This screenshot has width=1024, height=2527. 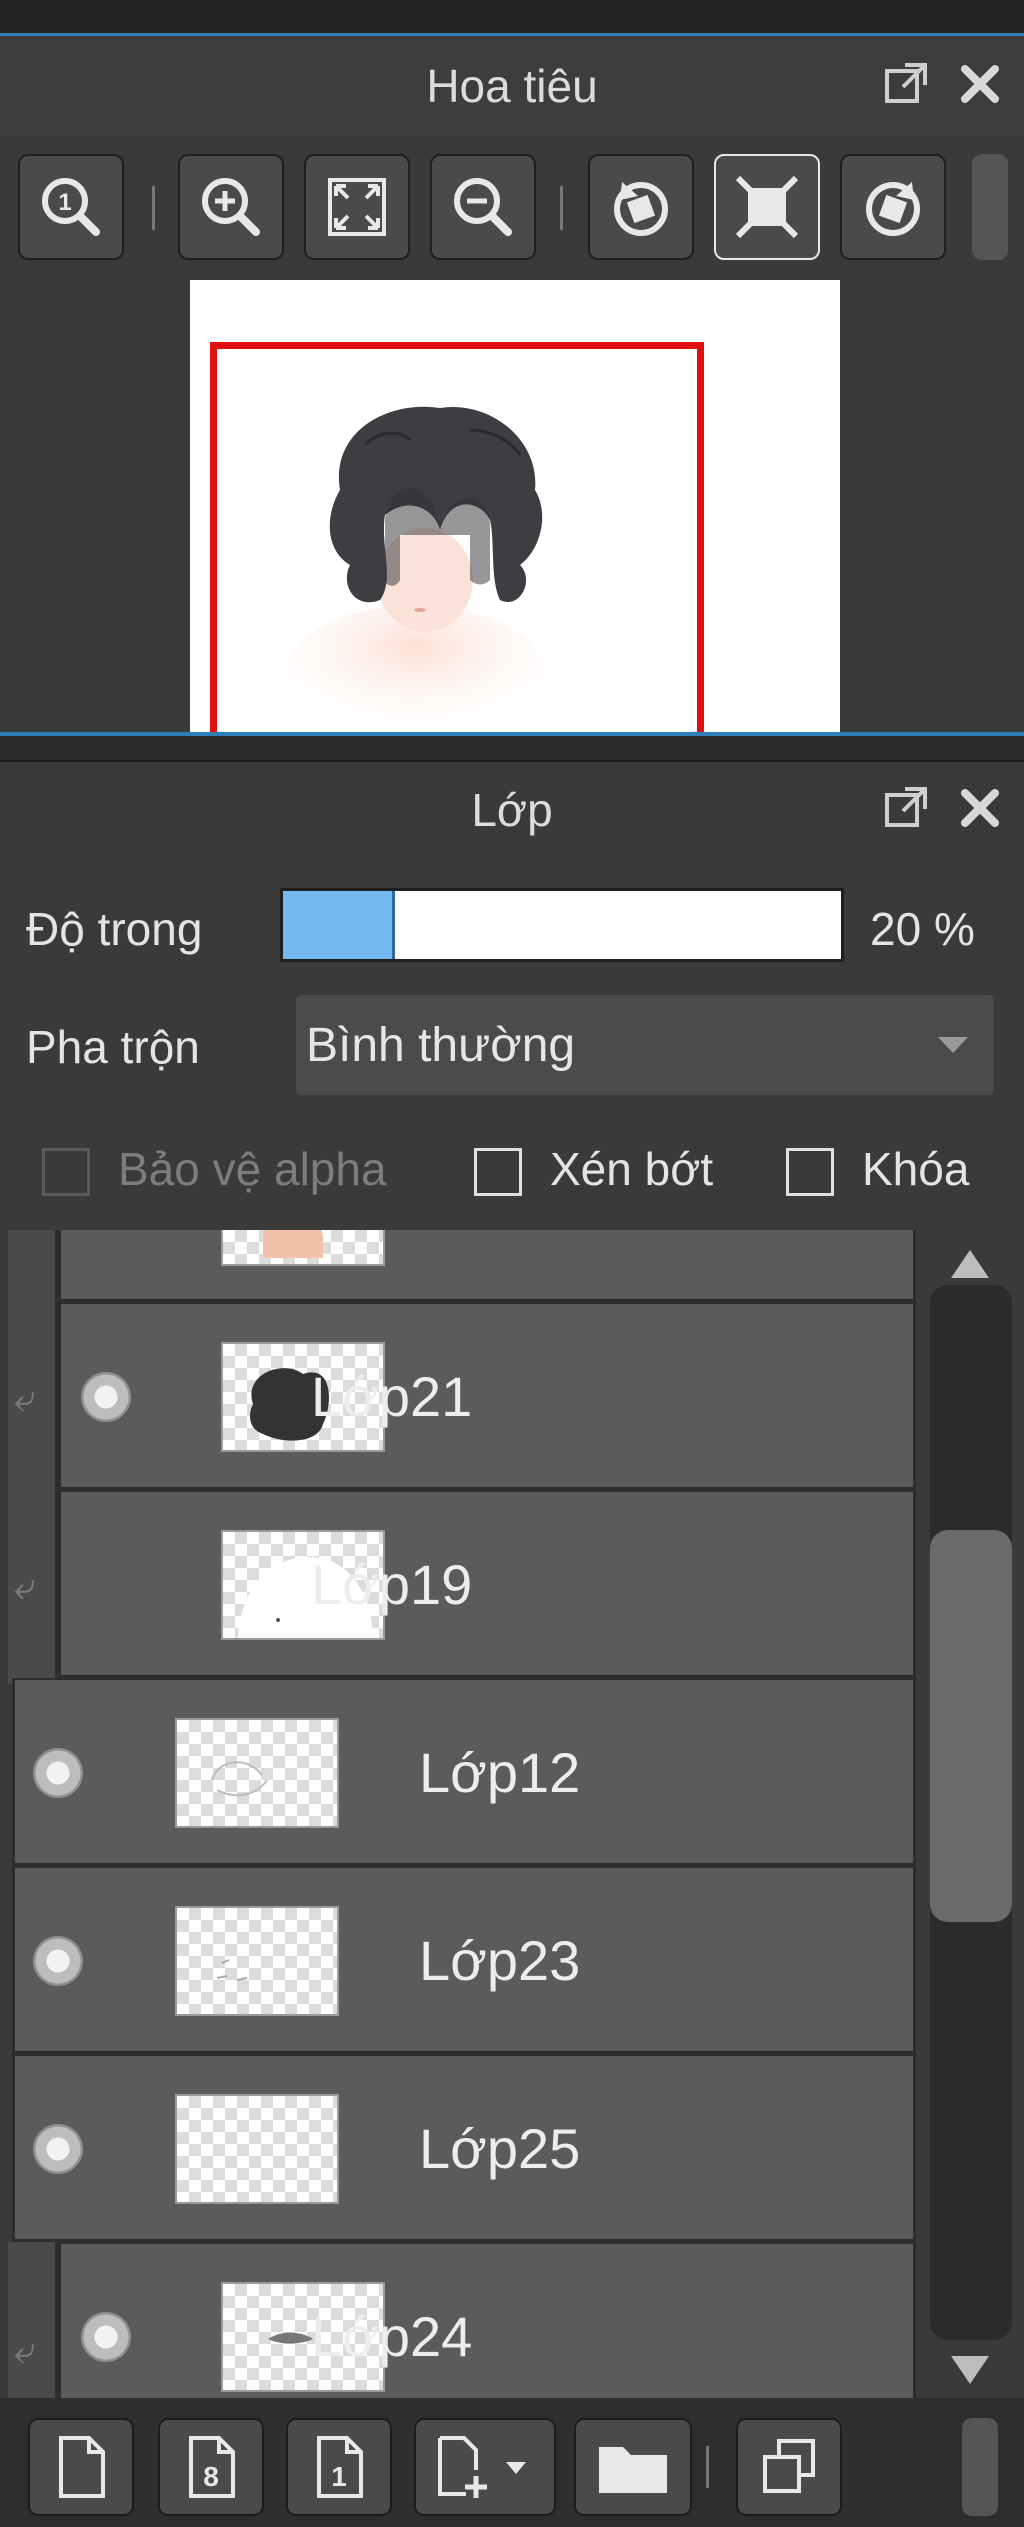 I want to click on view-frame, so click(x=457, y=537).